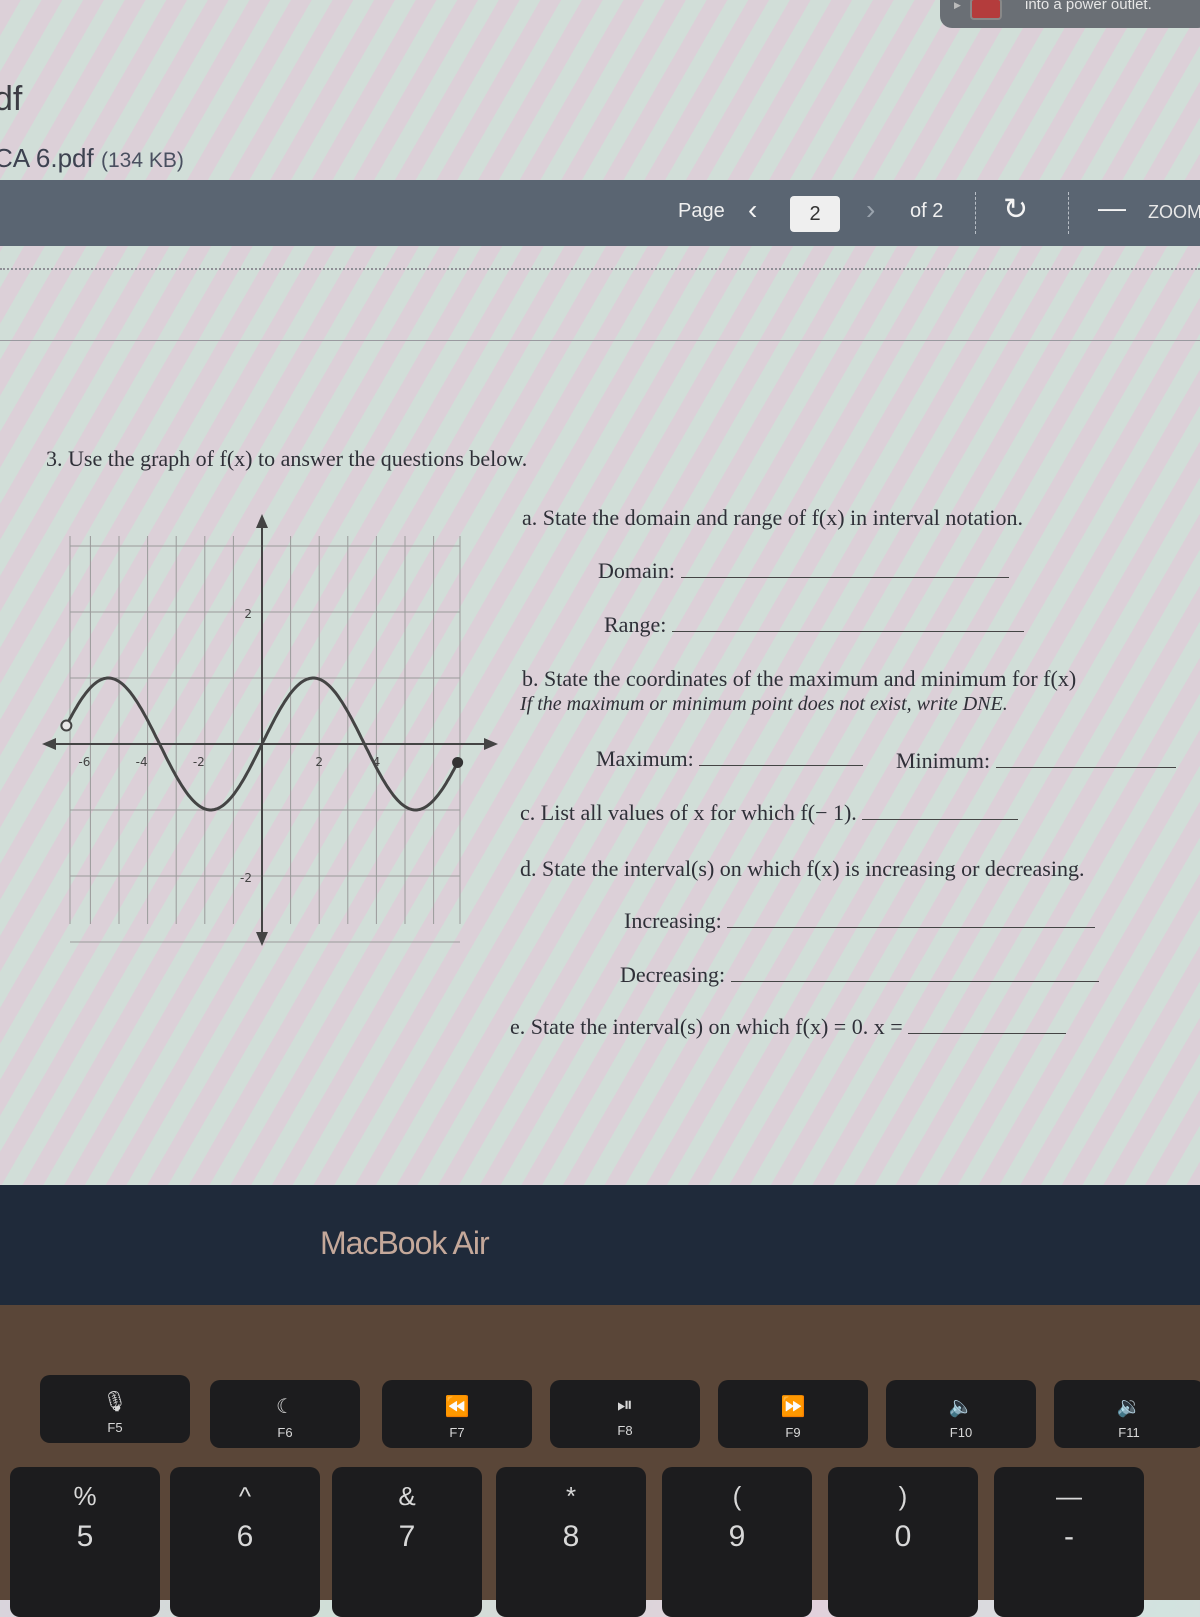 The height and width of the screenshot is (1617, 1200). What do you see at coordinates (815, 214) in the screenshot?
I see `page-number-input: 2` at bounding box center [815, 214].